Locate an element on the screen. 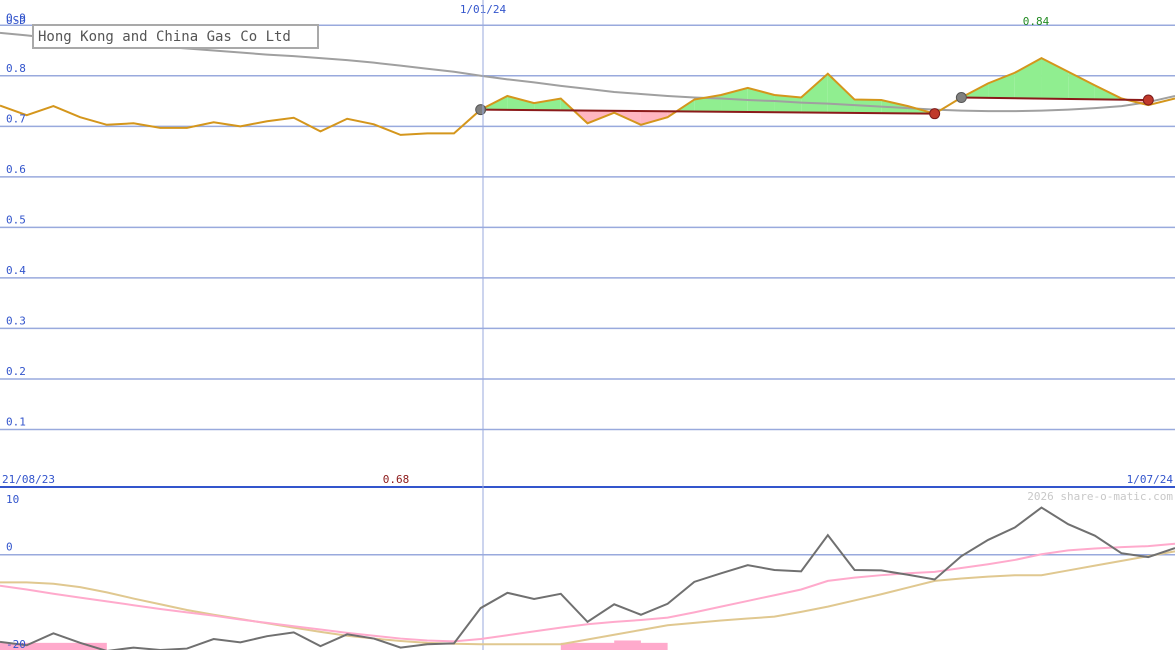 This screenshot has width=1175, height=650. high-price-label: 0.84 is located at coordinates (1036, 21).